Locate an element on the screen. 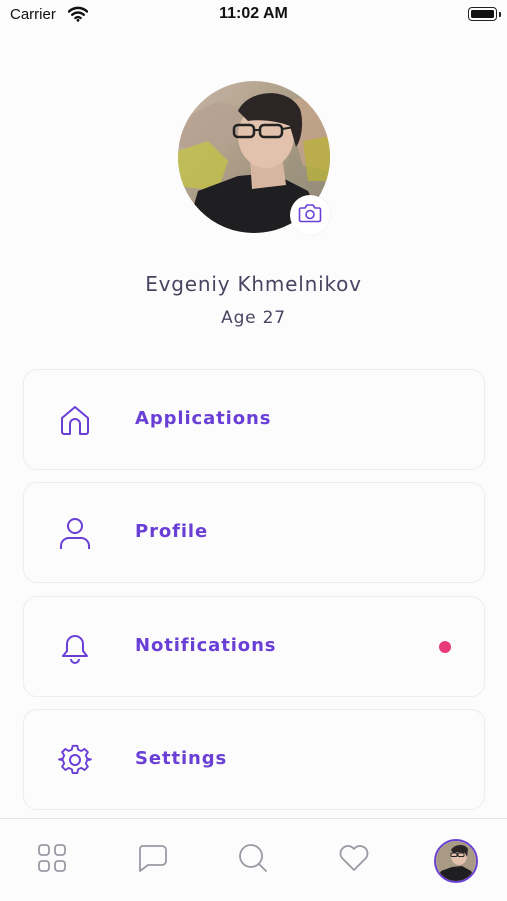 This screenshot has width=507, height=901. menu-item-label: Profile is located at coordinates (172, 531).